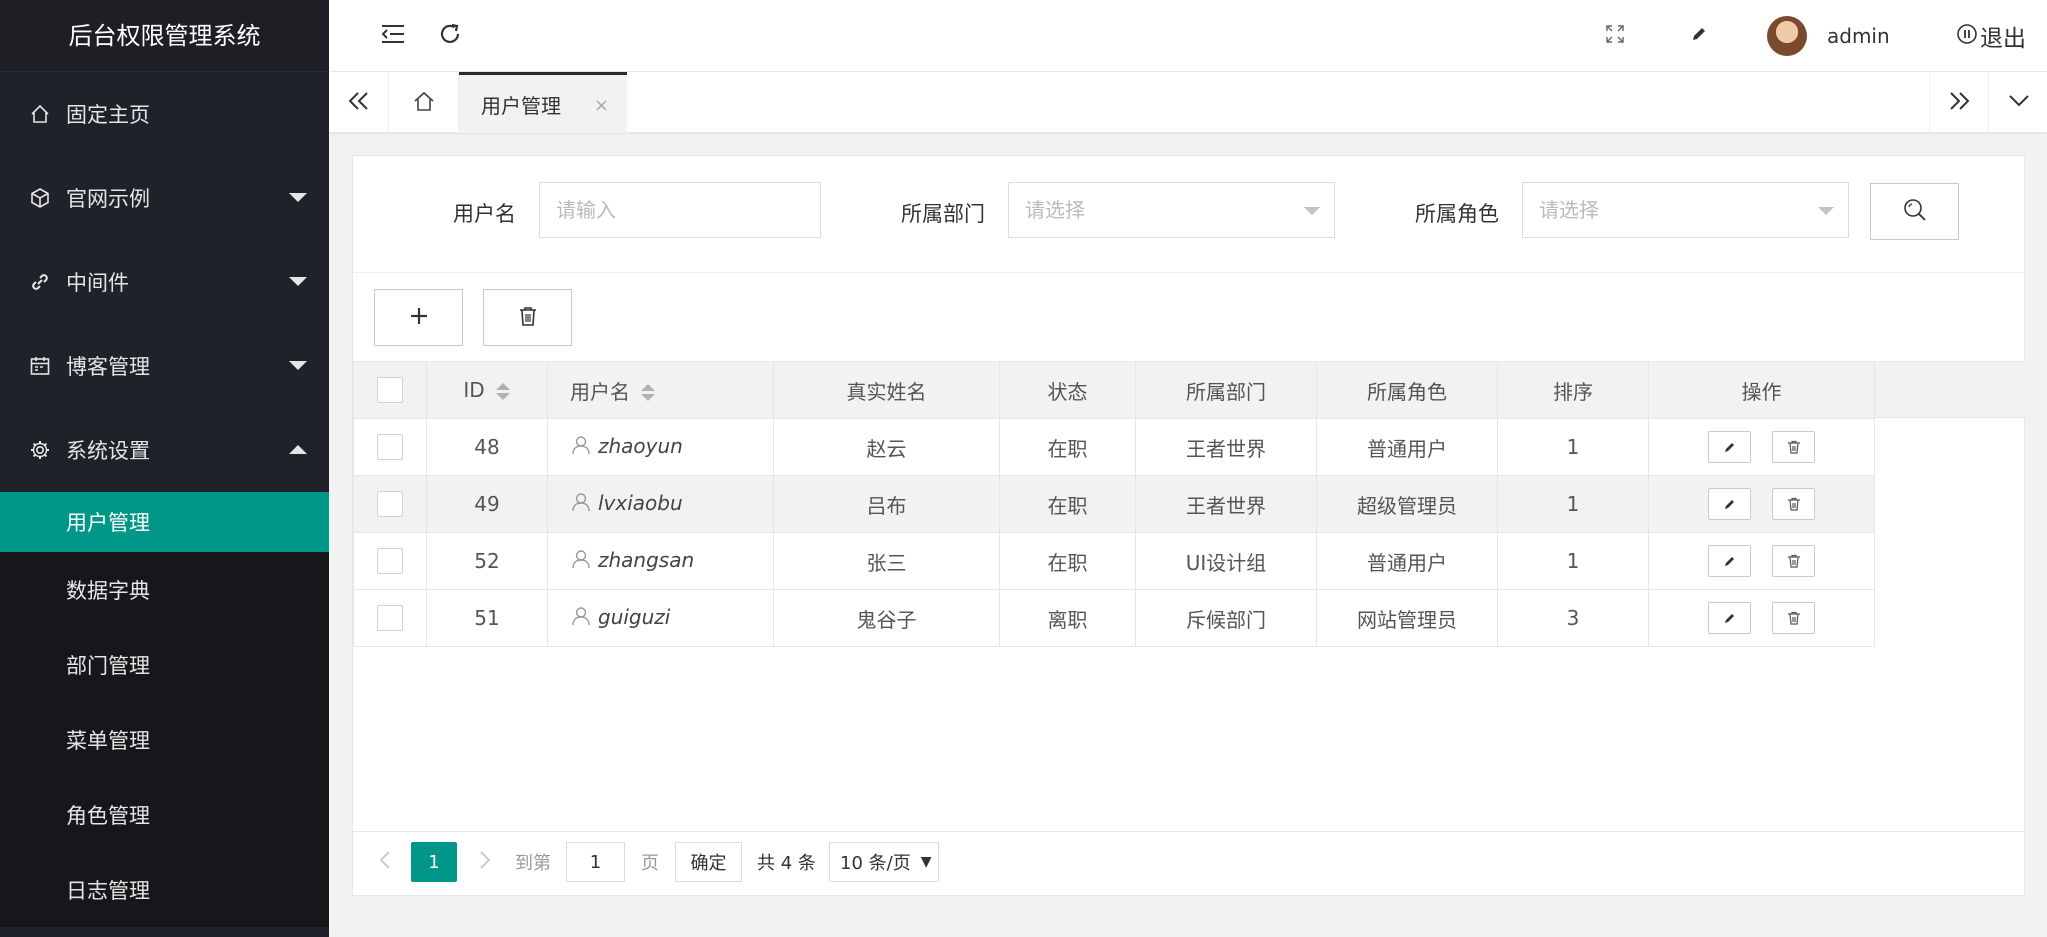 The width and height of the screenshot is (2047, 937). What do you see at coordinates (487, 618) in the screenshot?
I see `cell-id: 51` at bounding box center [487, 618].